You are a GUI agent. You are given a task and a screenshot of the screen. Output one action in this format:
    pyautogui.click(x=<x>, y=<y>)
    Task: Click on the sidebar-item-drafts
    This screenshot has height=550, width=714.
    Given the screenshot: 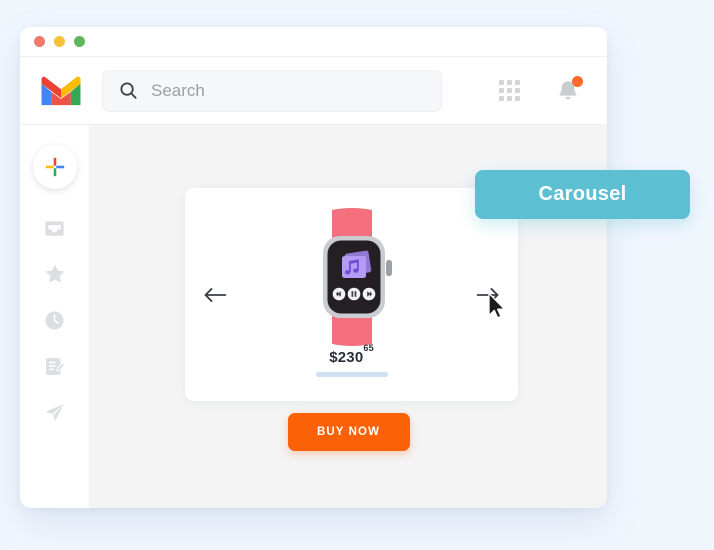 What is the action you would take?
    pyautogui.click(x=55, y=366)
    